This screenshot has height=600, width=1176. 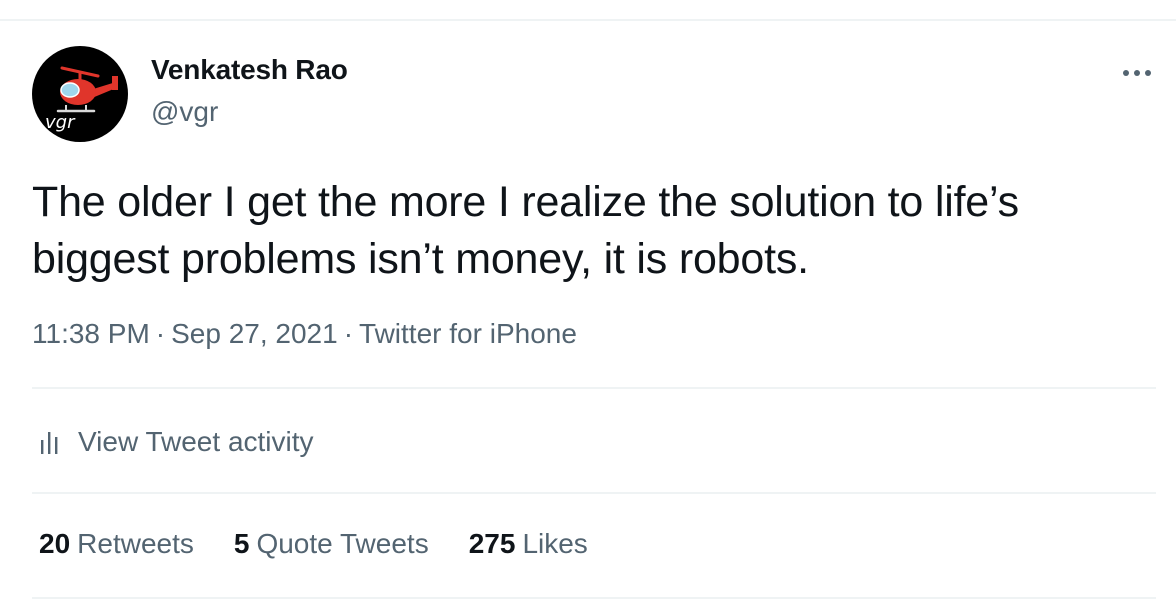 I want to click on retweets-stat: 20 Retweets, so click(x=116, y=544).